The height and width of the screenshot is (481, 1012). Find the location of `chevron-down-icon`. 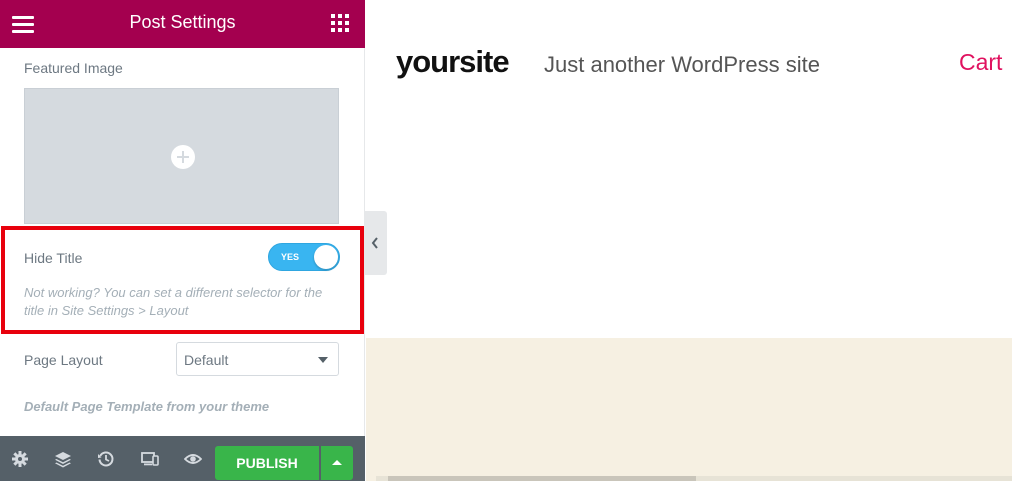

chevron-down-icon is located at coordinates (323, 360).